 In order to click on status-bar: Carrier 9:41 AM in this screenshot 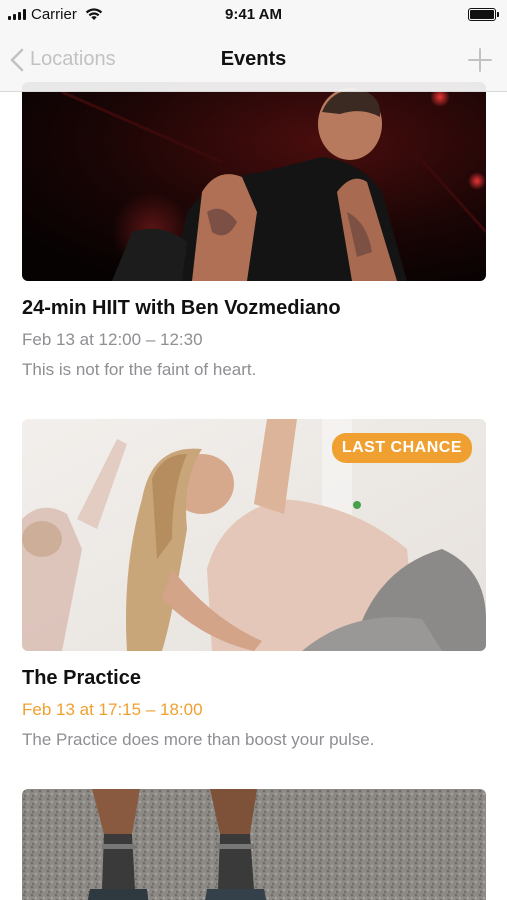, I will do `click(253, 14)`.